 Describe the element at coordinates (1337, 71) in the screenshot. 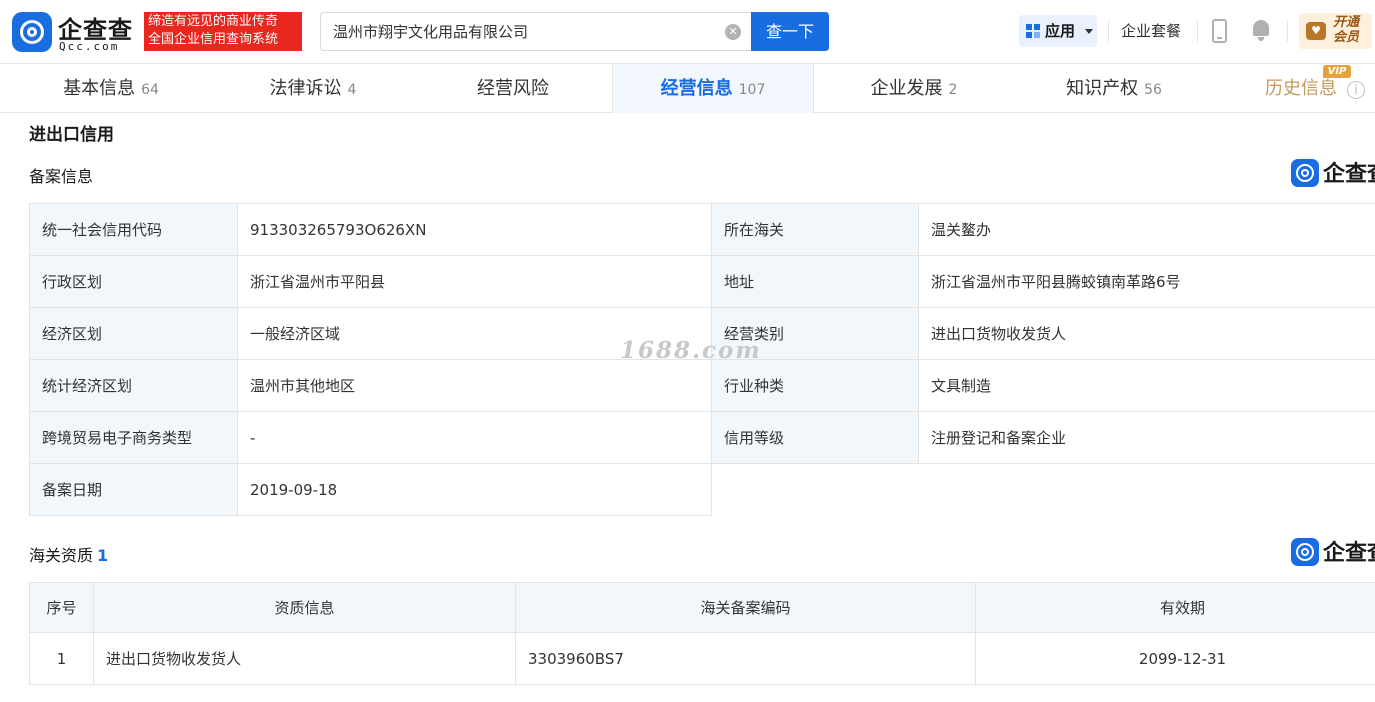

I see `vip-badge: VIP` at that location.